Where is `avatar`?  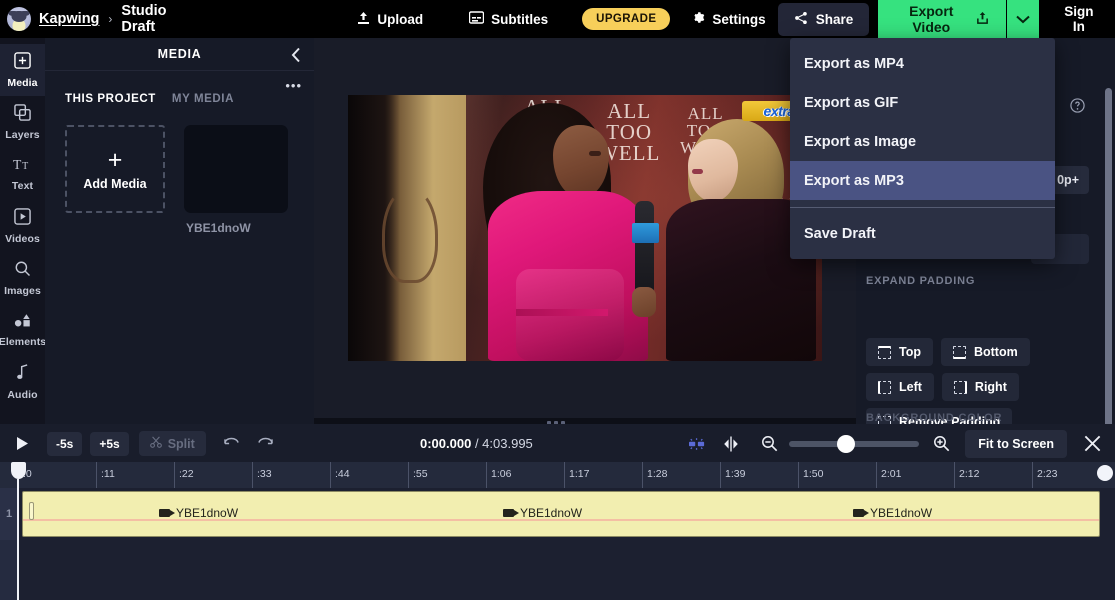
avatar is located at coordinates (19, 19).